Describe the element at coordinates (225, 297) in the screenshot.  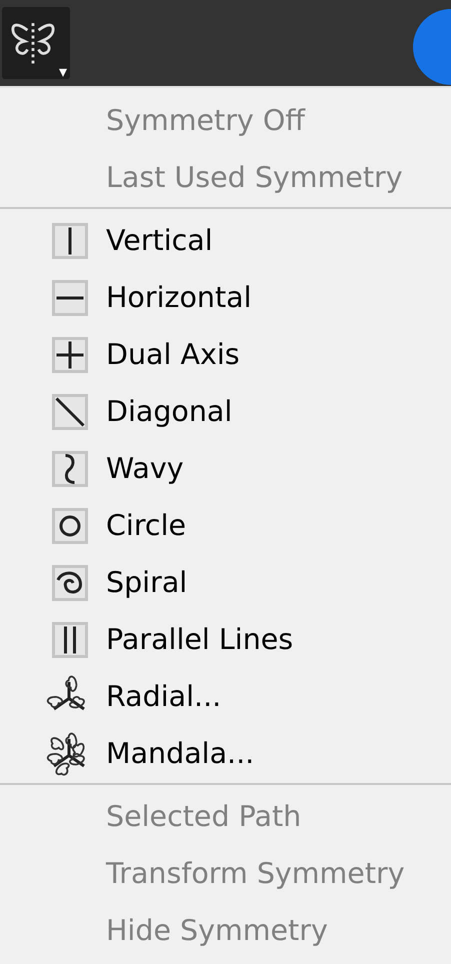
I see `menu-item: Horizontal` at that location.